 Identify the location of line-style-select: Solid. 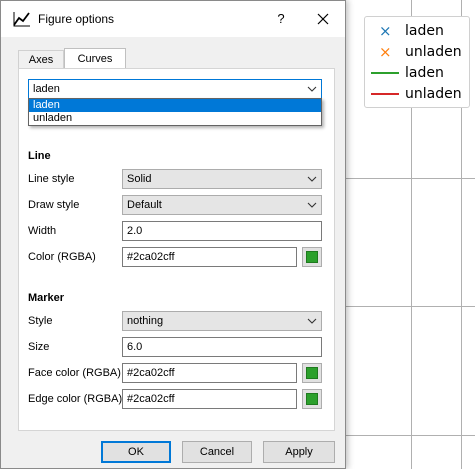
(222, 179).